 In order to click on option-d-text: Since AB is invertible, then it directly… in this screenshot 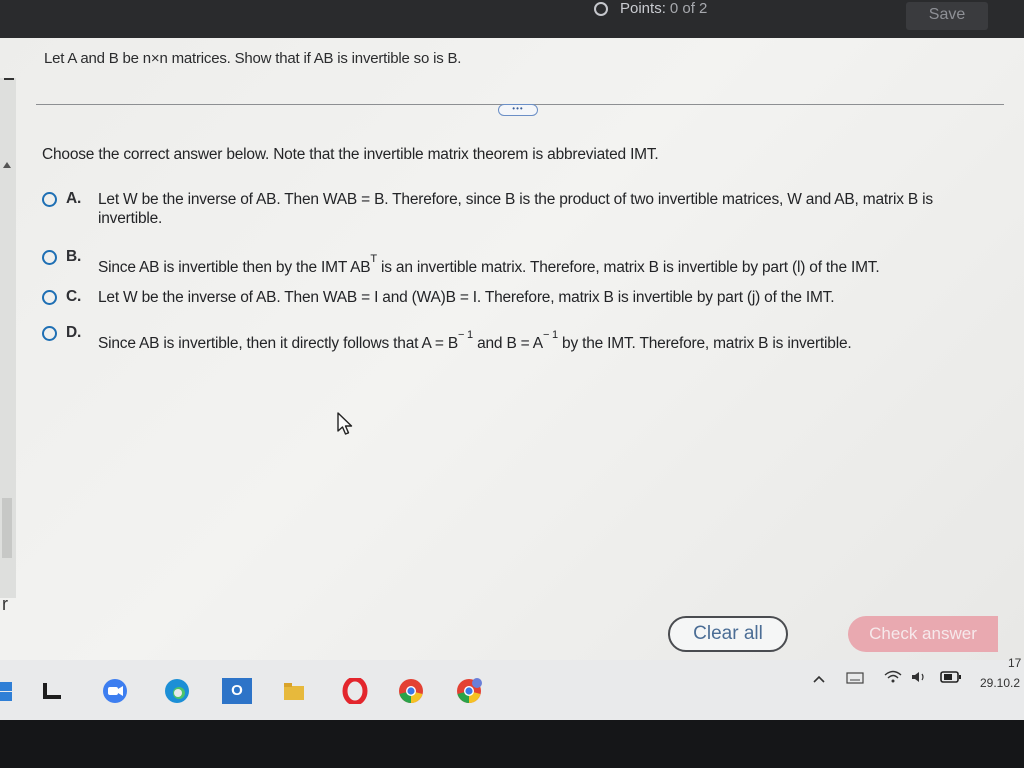, I will do `click(543, 341)`.